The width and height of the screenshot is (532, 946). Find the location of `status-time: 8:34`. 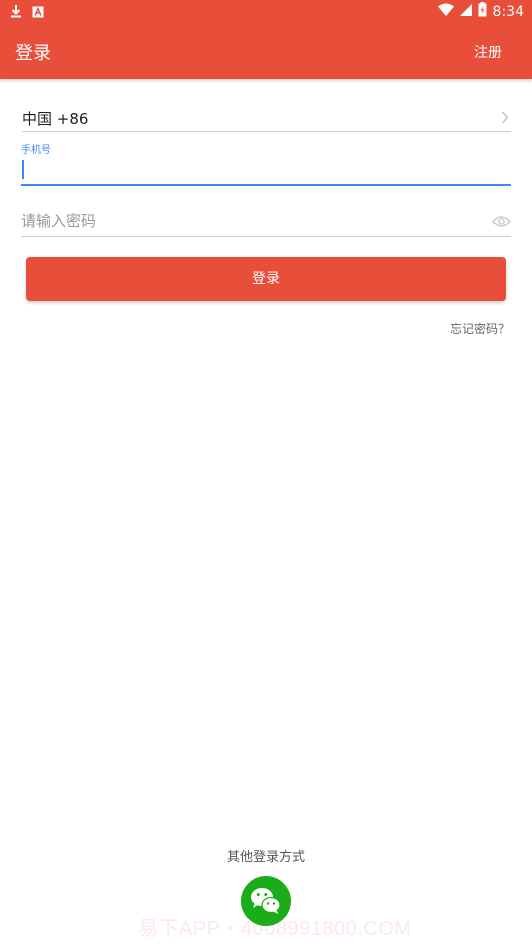

status-time: 8:34 is located at coordinates (508, 11).